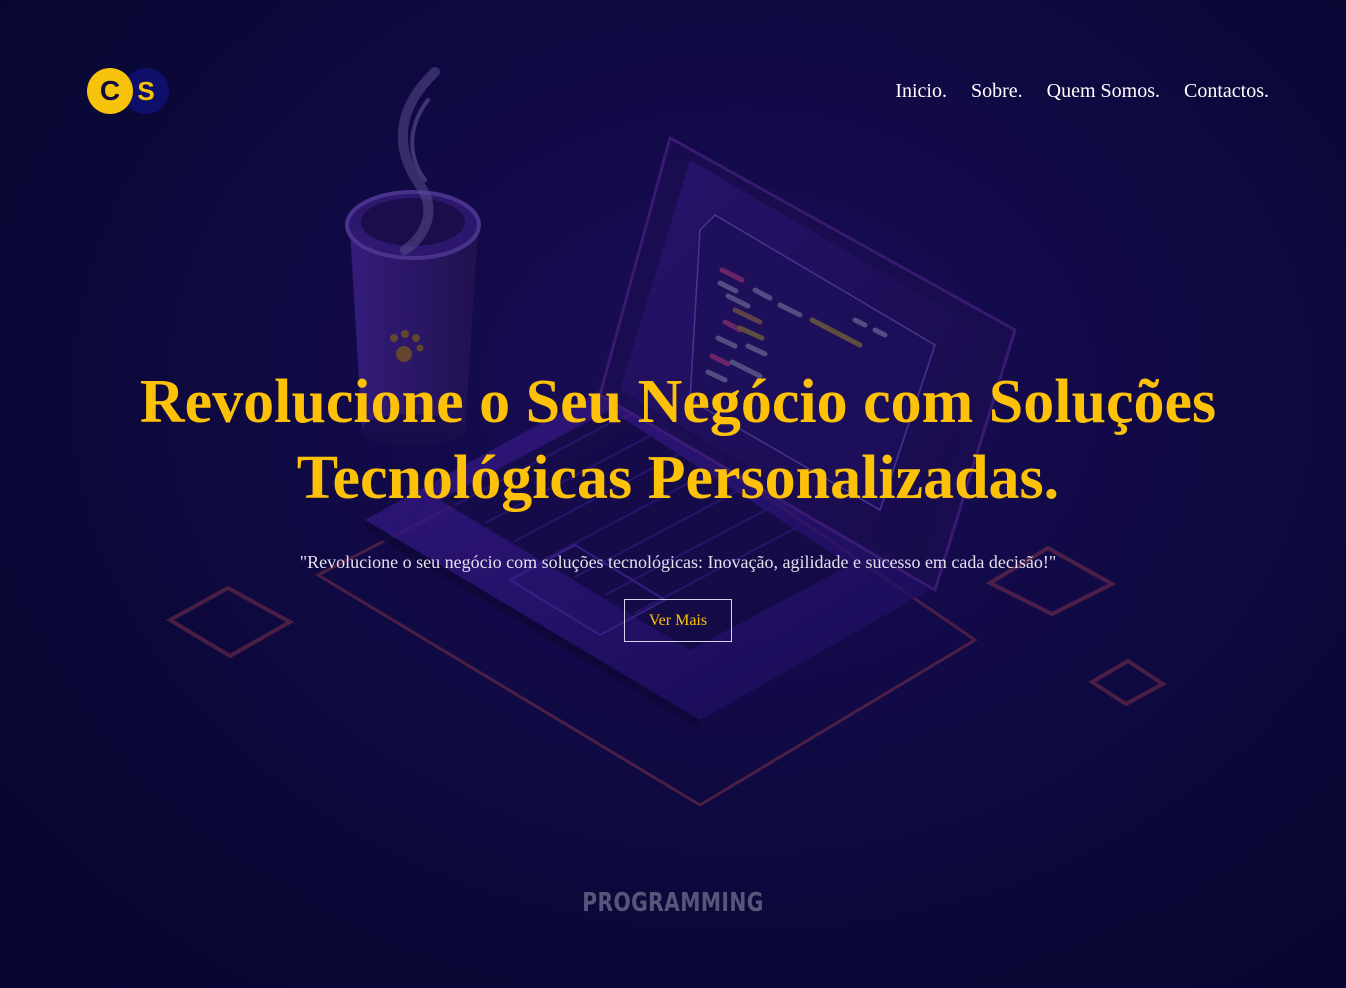  I want to click on nav-link-sobre: Sobre., so click(997, 91).